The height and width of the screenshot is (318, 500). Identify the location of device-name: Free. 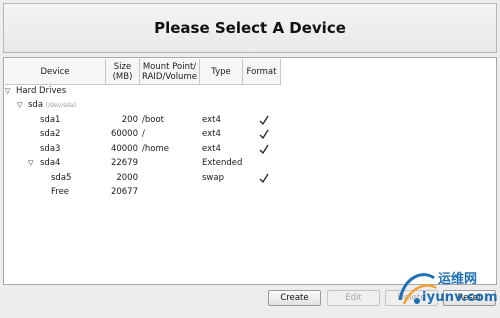
(60, 192).